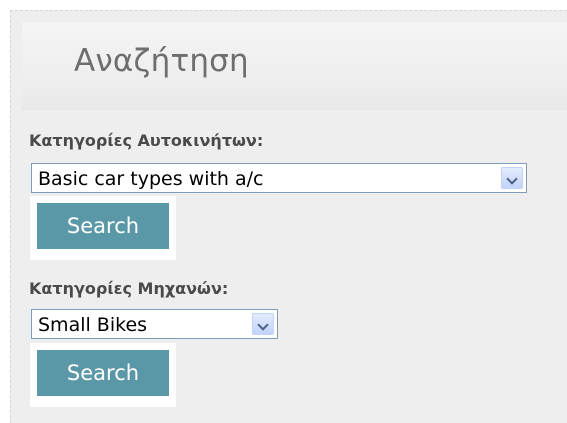 This screenshot has width=567, height=423. Describe the element at coordinates (161, 61) in the screenshot. I see `page-title: Αναζήτηση` at that location.